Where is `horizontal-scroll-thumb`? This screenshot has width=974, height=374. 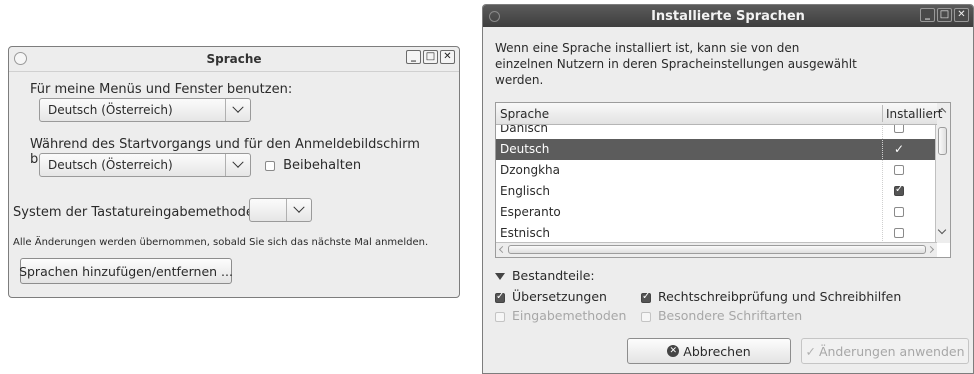 horizontal-scroll-thumb is located at coordinates (717, 249).